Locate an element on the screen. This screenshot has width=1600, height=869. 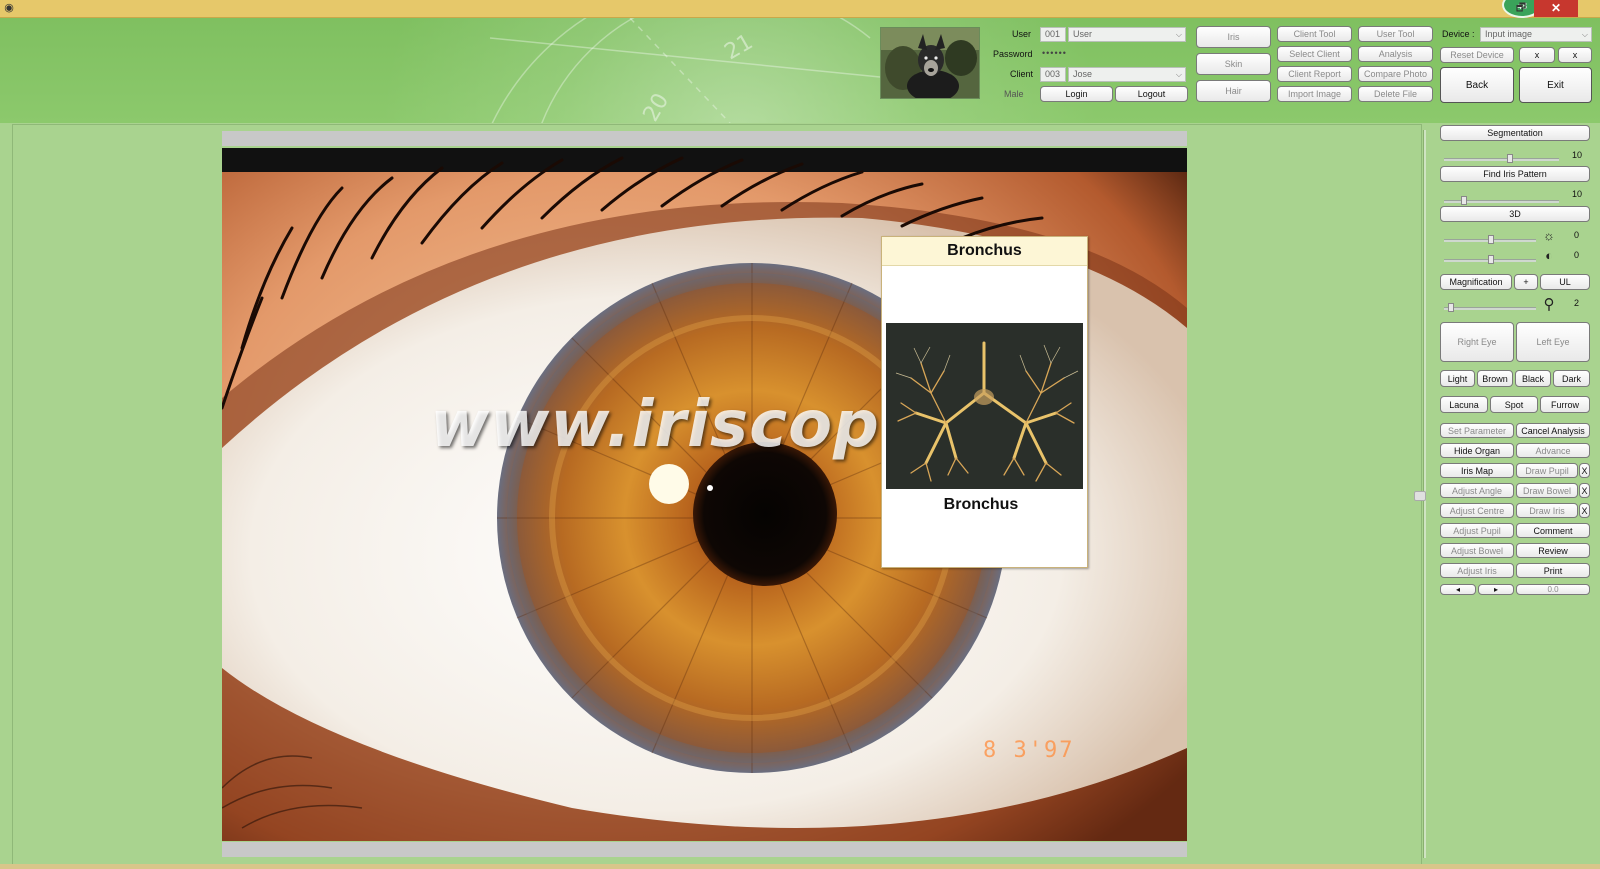
segmentation-value: 10 is located at coordinates (1577, 155).